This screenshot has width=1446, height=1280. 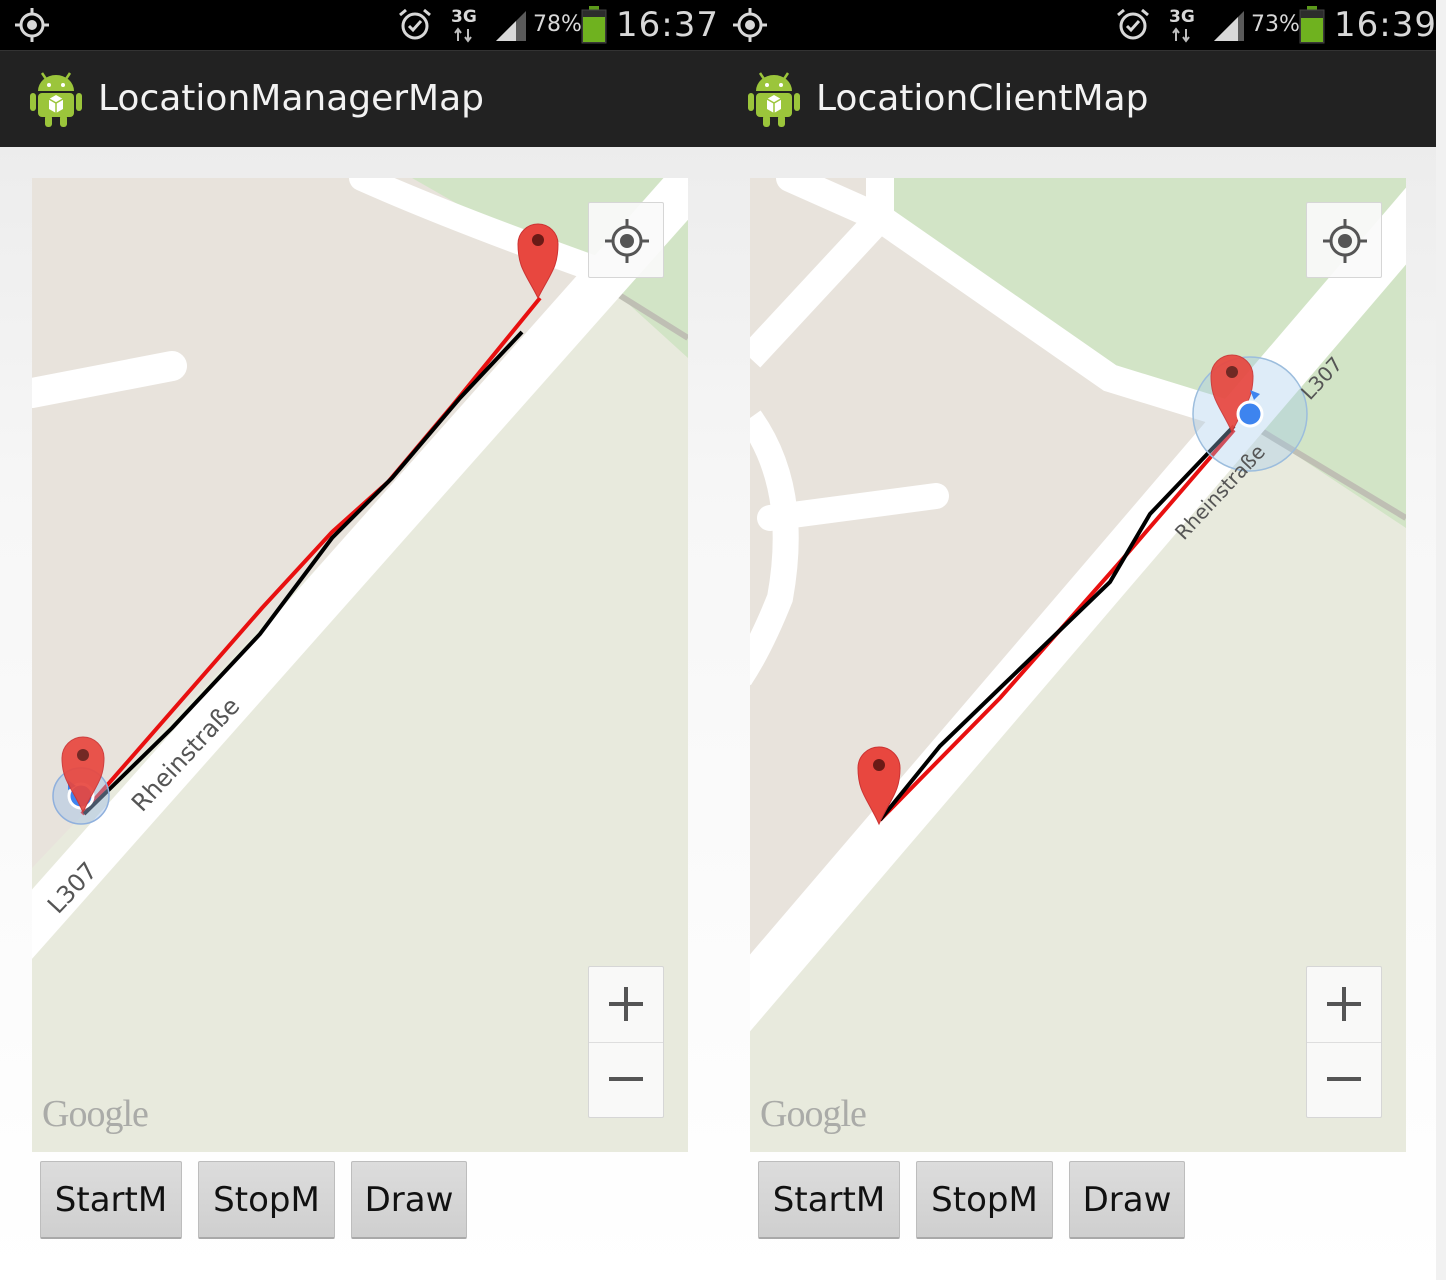 What do you see at coordinates (667, 25) in the screenshot?
I see `clock: 16:37` at bounding box center [667, 25].